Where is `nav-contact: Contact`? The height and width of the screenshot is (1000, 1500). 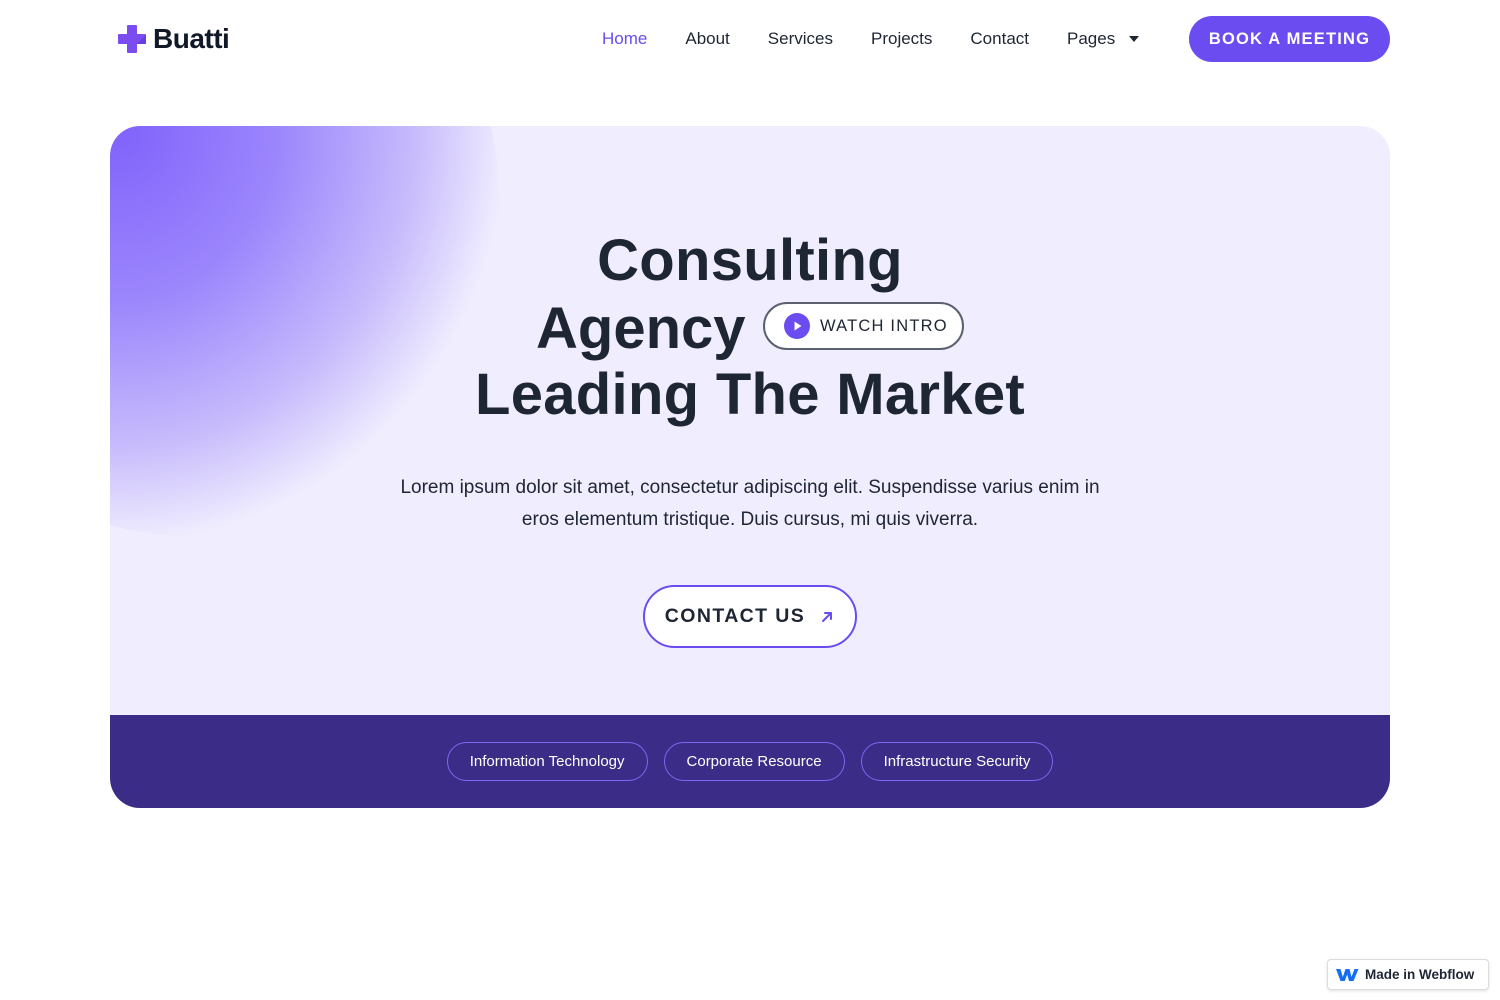 nav-contact: Contact is located at coordinates (999, 39).